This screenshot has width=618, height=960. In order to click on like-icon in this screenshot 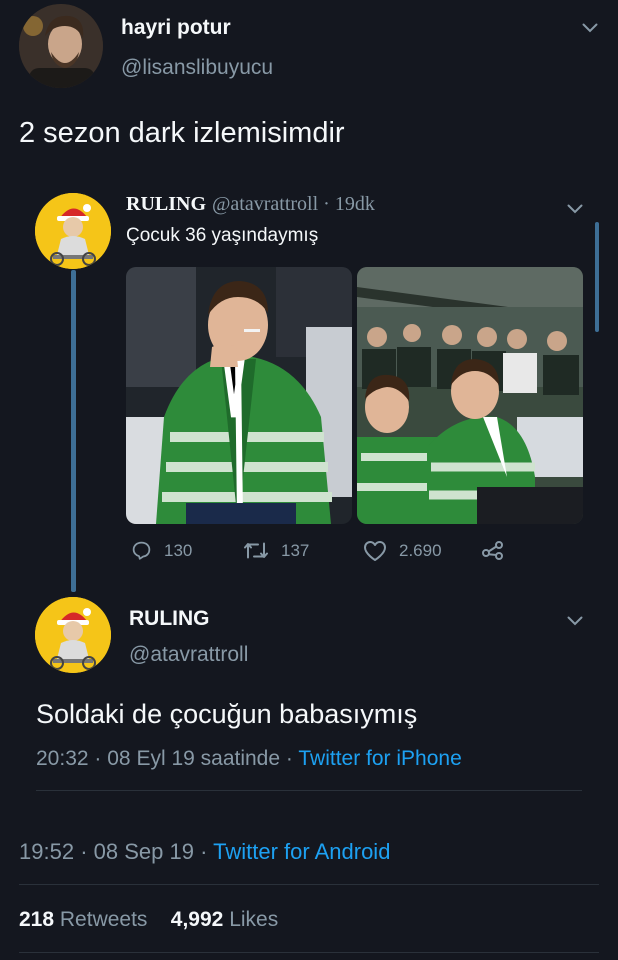, I will do `click(375, 551)`.